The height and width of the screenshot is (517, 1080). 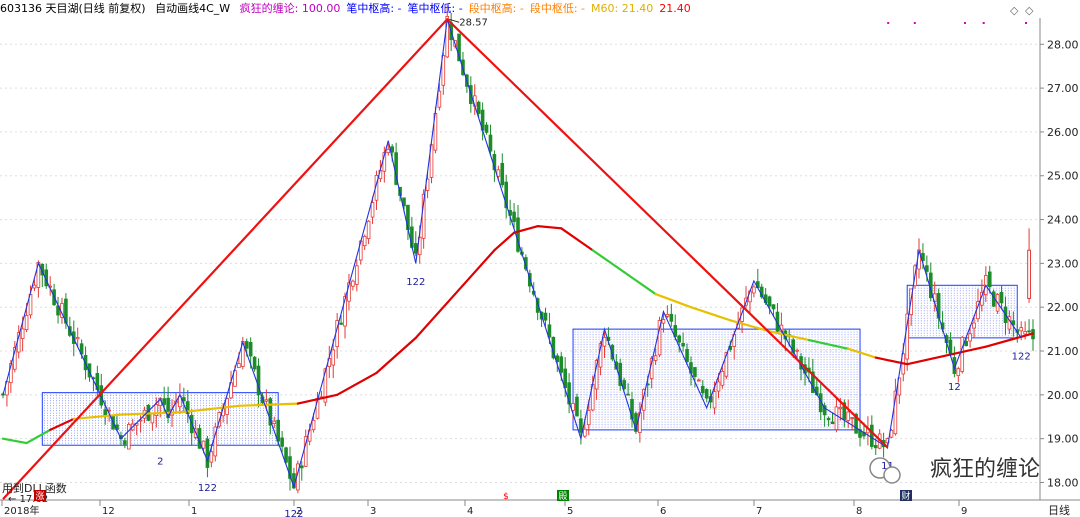 I want to click on y-tick-label: 24.00, so click(x=1063, y=220).